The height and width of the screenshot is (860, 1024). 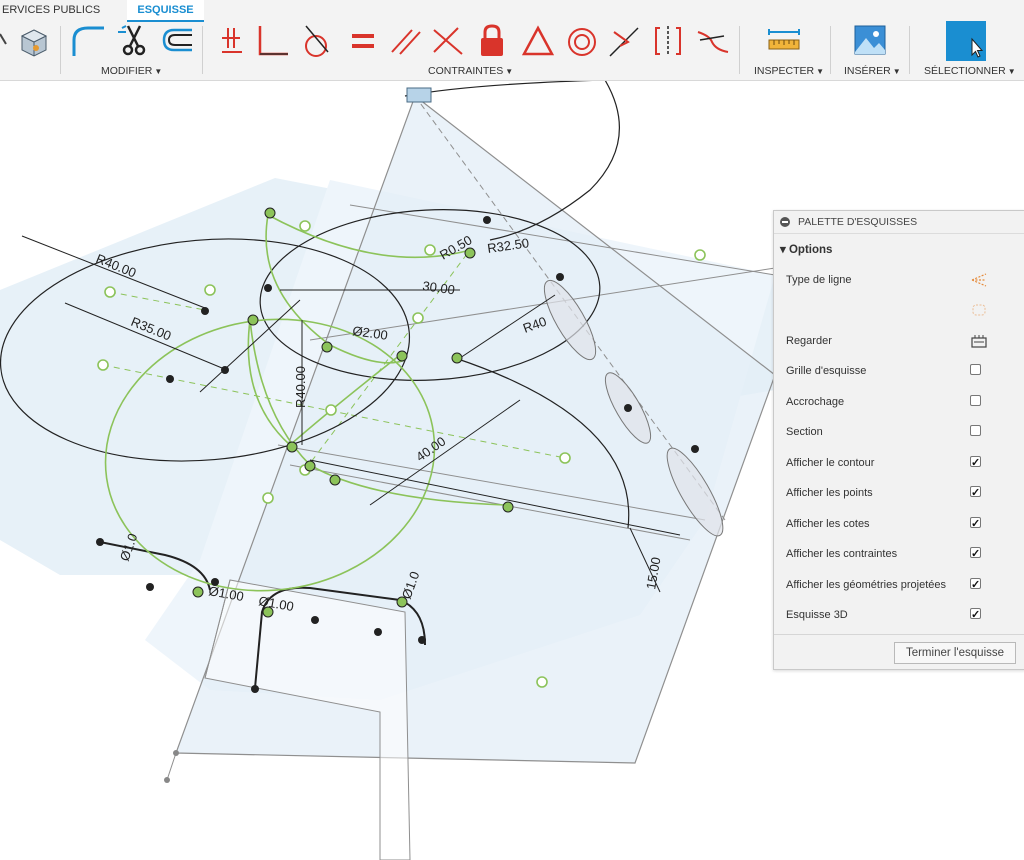 What do you see at coordinates (975, 585) in the screenshot?
I see `option-projected-checkbox` at bounding box center [975, 585].